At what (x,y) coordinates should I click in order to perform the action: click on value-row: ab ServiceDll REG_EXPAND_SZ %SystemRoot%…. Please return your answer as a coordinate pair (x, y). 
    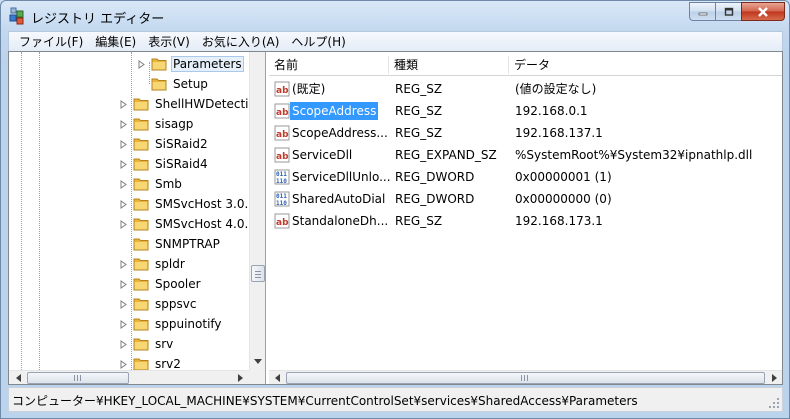
    Looking at the image, I should click on (525, 155).